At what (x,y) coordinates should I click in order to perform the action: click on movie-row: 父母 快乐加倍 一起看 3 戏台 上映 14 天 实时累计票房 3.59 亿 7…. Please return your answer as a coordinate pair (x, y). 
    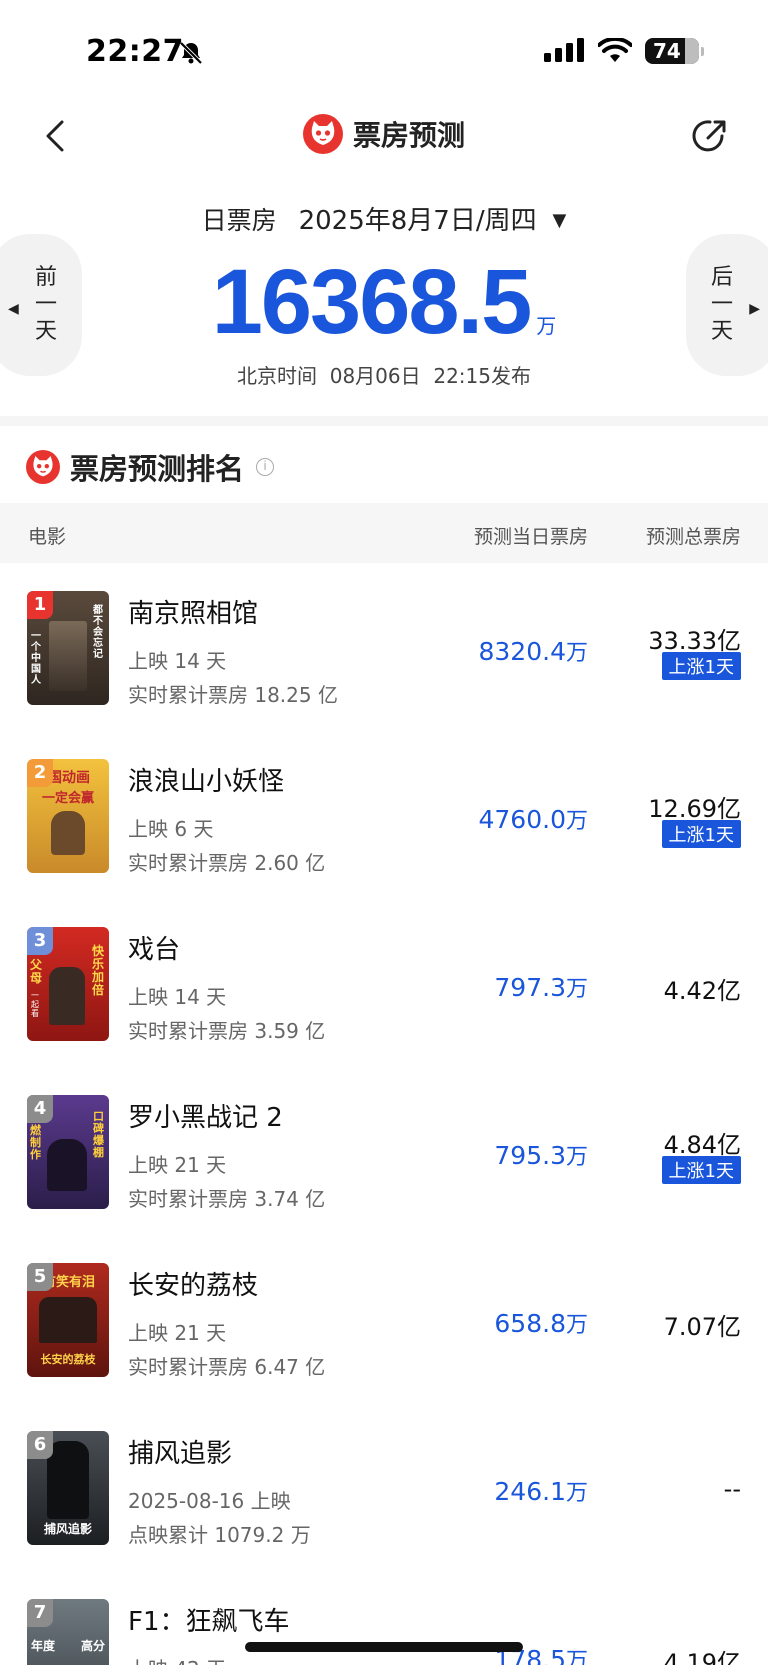
    Looking at the image, I should click on (384, 983).